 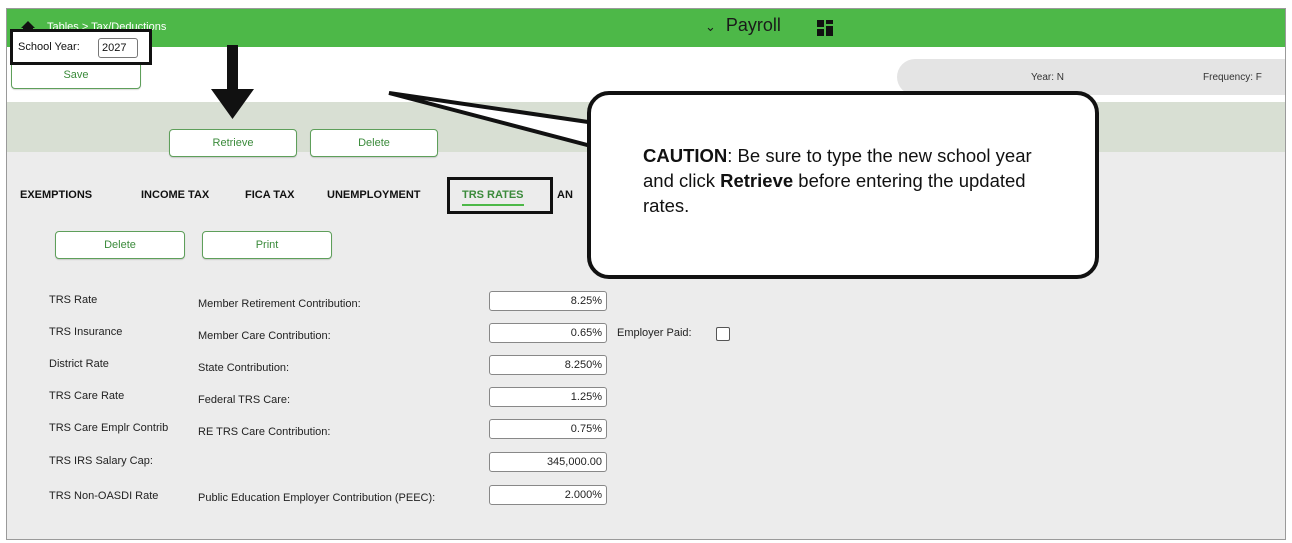 What do you see at coordinates (1091, 77) in the screenshot?
I see `info-bar: Year: N Frequency: F` at bounding box center [1091, 77].